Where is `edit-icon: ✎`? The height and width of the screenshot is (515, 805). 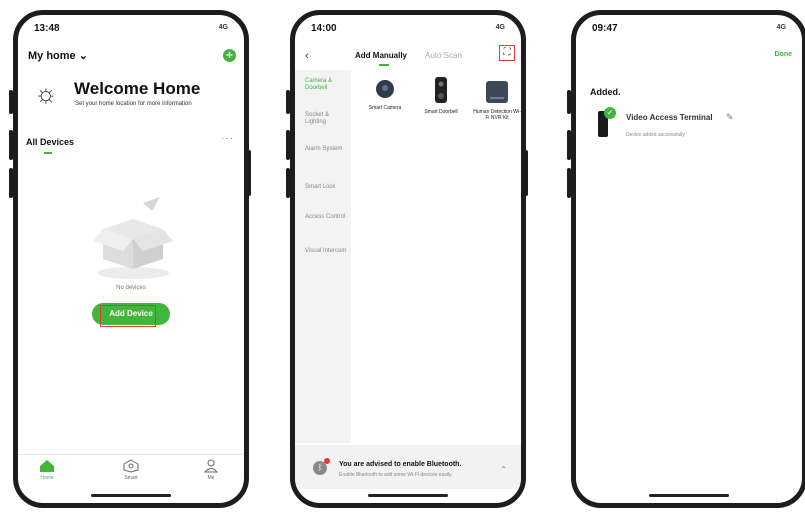 edit-icon: ✎ is located at coordinates (730, 117).